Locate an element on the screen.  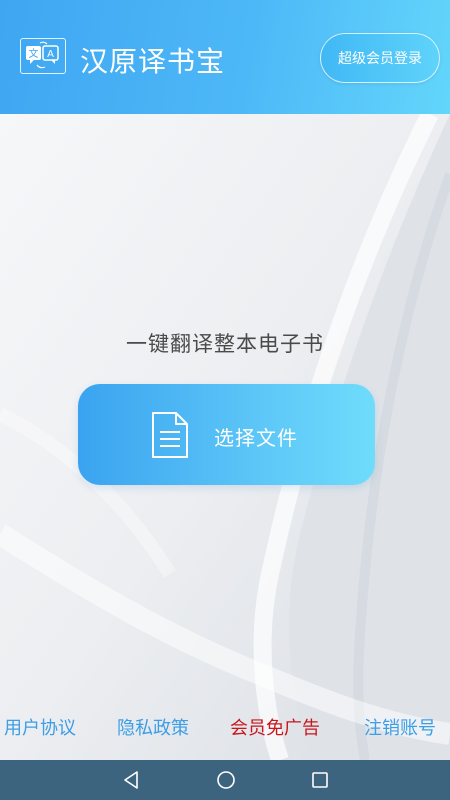
document-icon is located at coordinates (170, 435).